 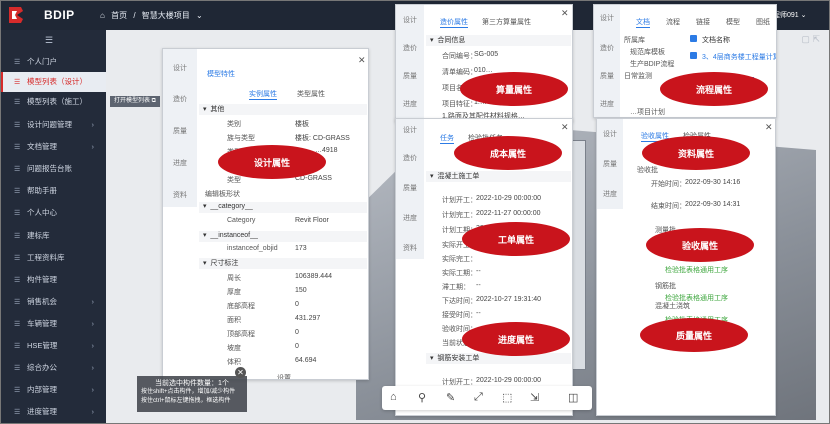 What do you see at coordinates (53, 191) in the screenshot?
I see `sidebar-item-help: ☰ 帮助手册` at bounding box center [53, 191].